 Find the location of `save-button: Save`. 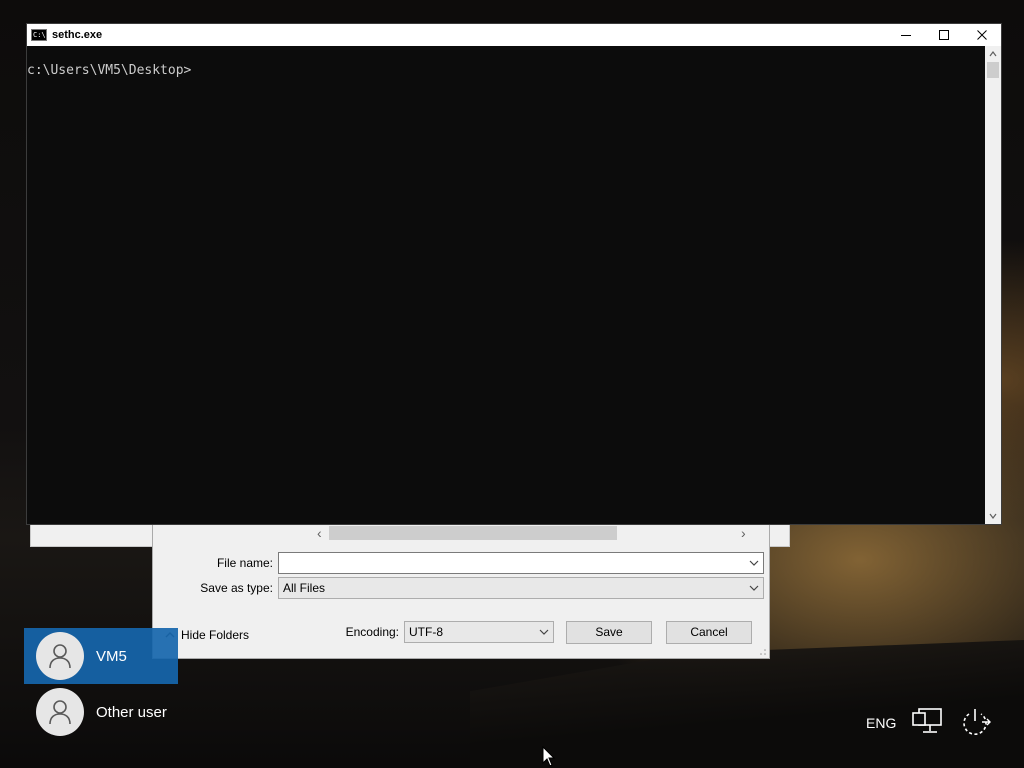

save-button: Save is located at coordinates (609, 632).